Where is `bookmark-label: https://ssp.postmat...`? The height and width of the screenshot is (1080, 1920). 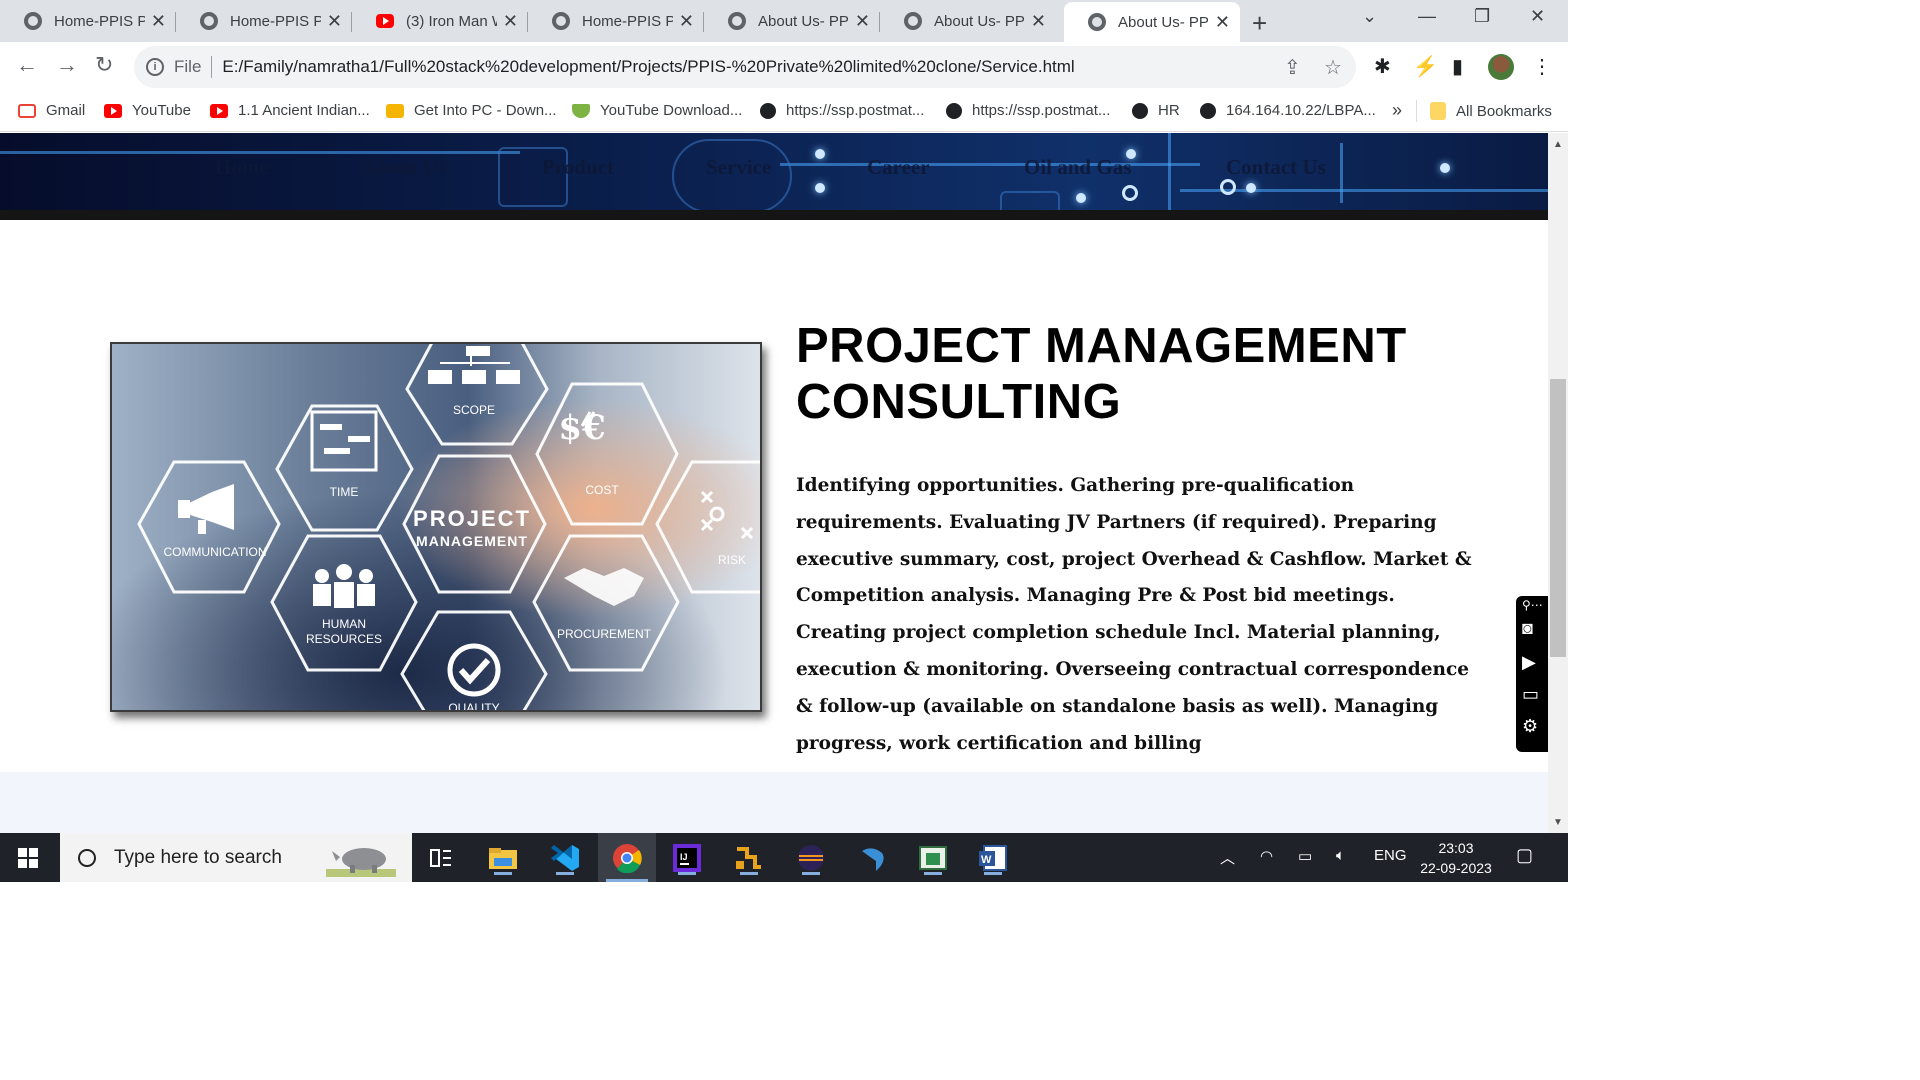
bookmark-label: https://ssp.postmat... is located at coordinates (1041, 110).